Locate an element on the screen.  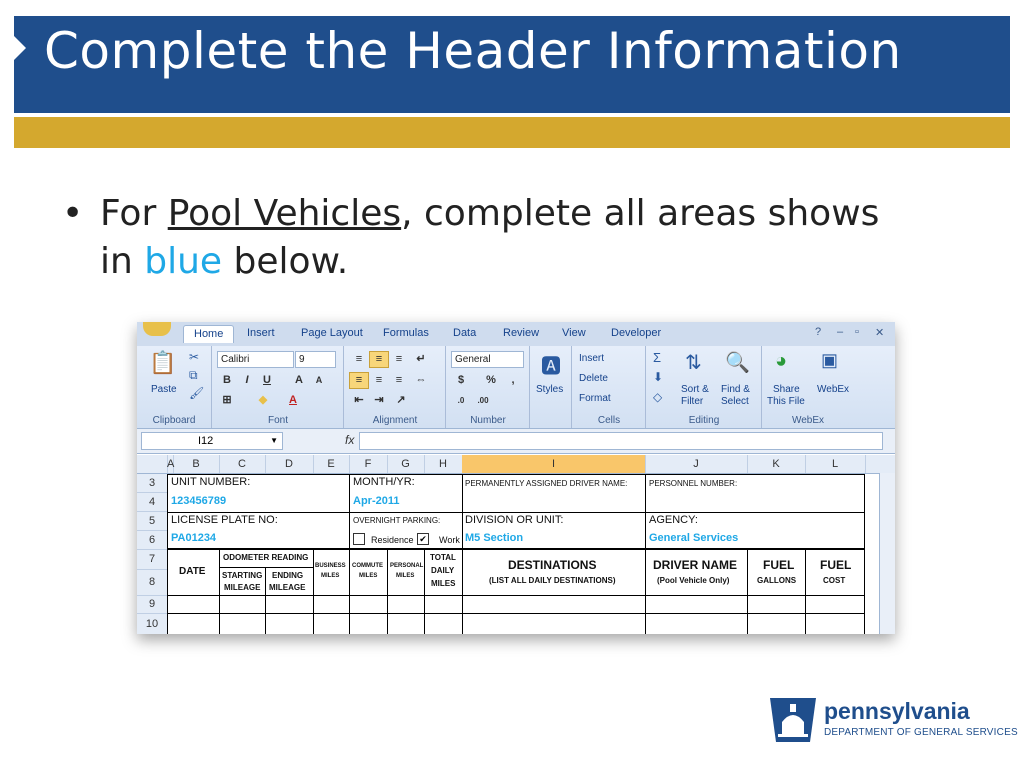
row-header-3: 3 is located at coordinates (152, 483).